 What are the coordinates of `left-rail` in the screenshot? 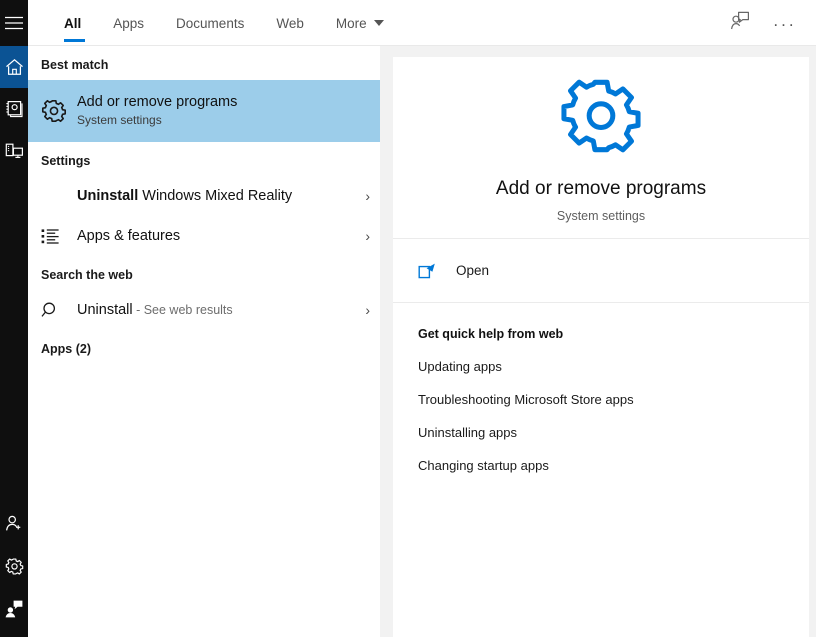 It's located at (14, 318).